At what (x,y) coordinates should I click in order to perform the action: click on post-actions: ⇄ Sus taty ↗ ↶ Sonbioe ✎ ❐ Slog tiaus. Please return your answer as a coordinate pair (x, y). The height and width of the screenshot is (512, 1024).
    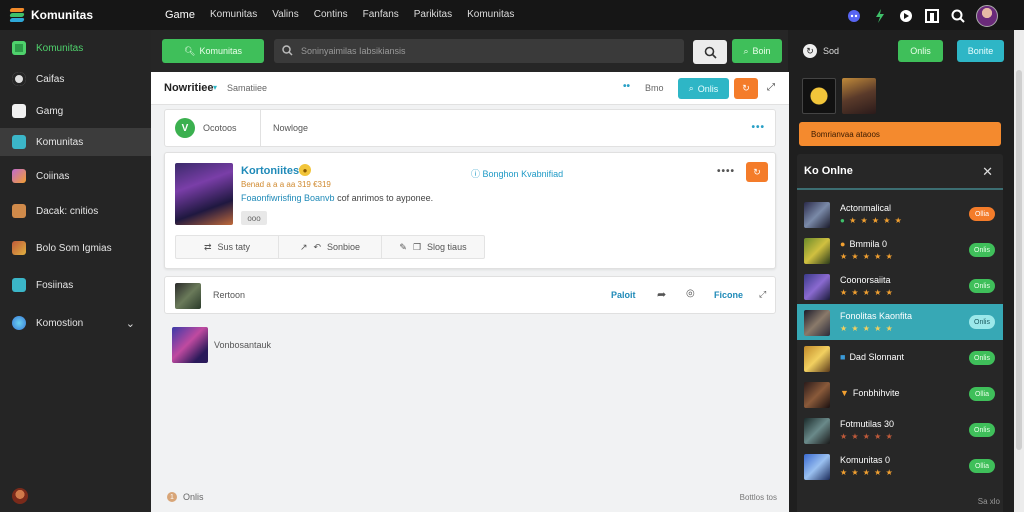
    Looking at the image, I should click on (330, 247).